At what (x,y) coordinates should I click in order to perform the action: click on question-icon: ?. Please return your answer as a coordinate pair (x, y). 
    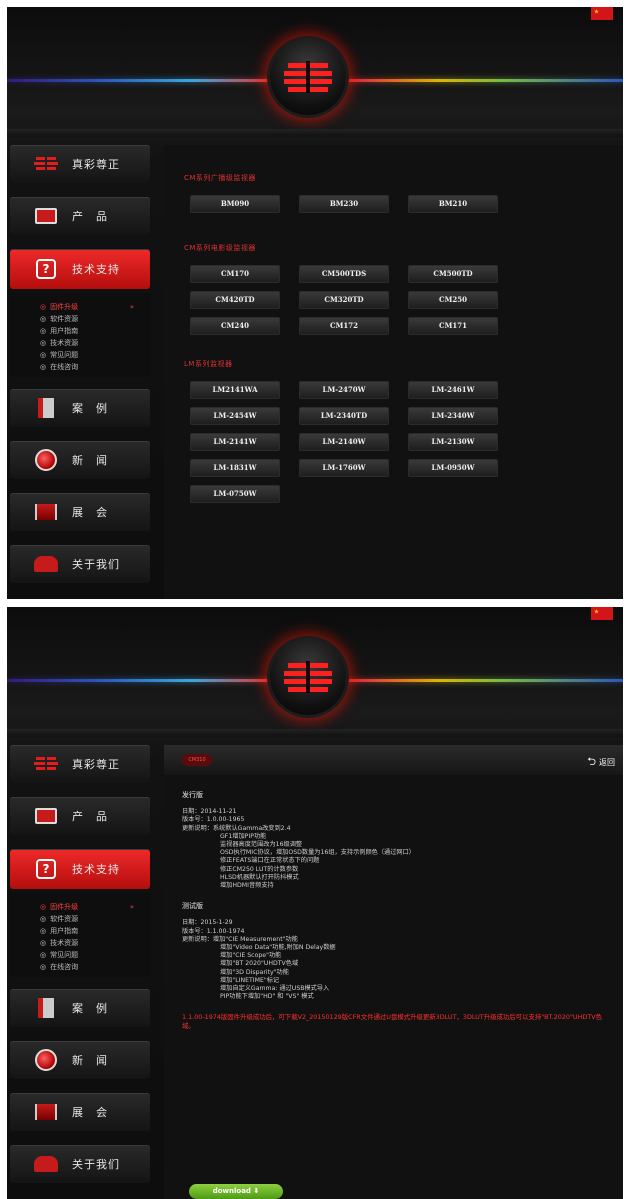
    Looking at the image, I should click on (46, 869).